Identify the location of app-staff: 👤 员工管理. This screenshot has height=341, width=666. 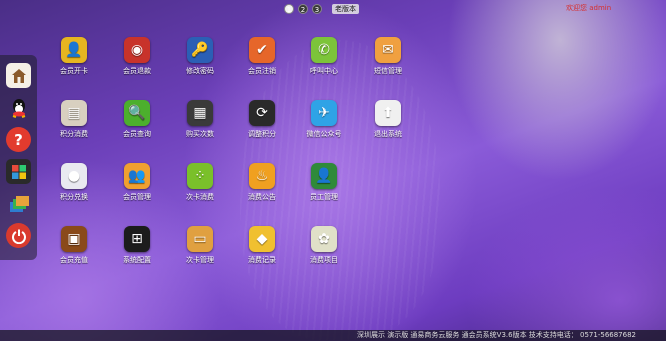
(324, 182).